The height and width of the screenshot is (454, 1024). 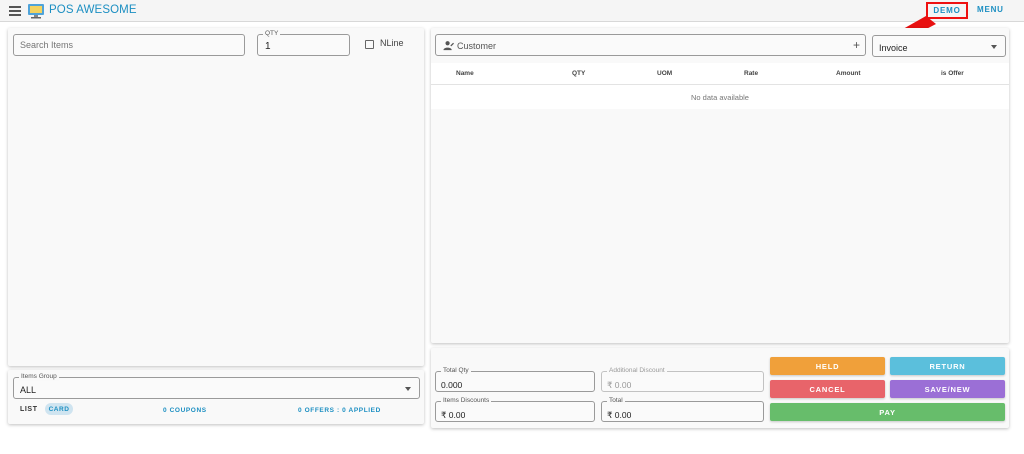 I want to click on save-new-button: SAVE/NEW, so click(x=947, y=389).